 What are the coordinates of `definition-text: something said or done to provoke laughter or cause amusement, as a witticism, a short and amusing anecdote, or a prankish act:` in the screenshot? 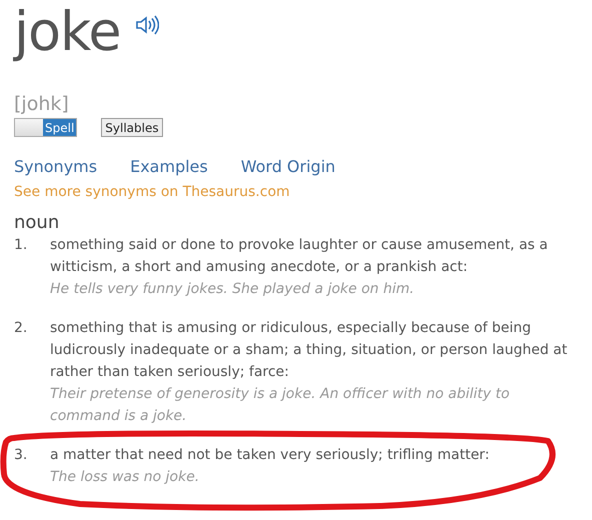 It's located at (299, 256).